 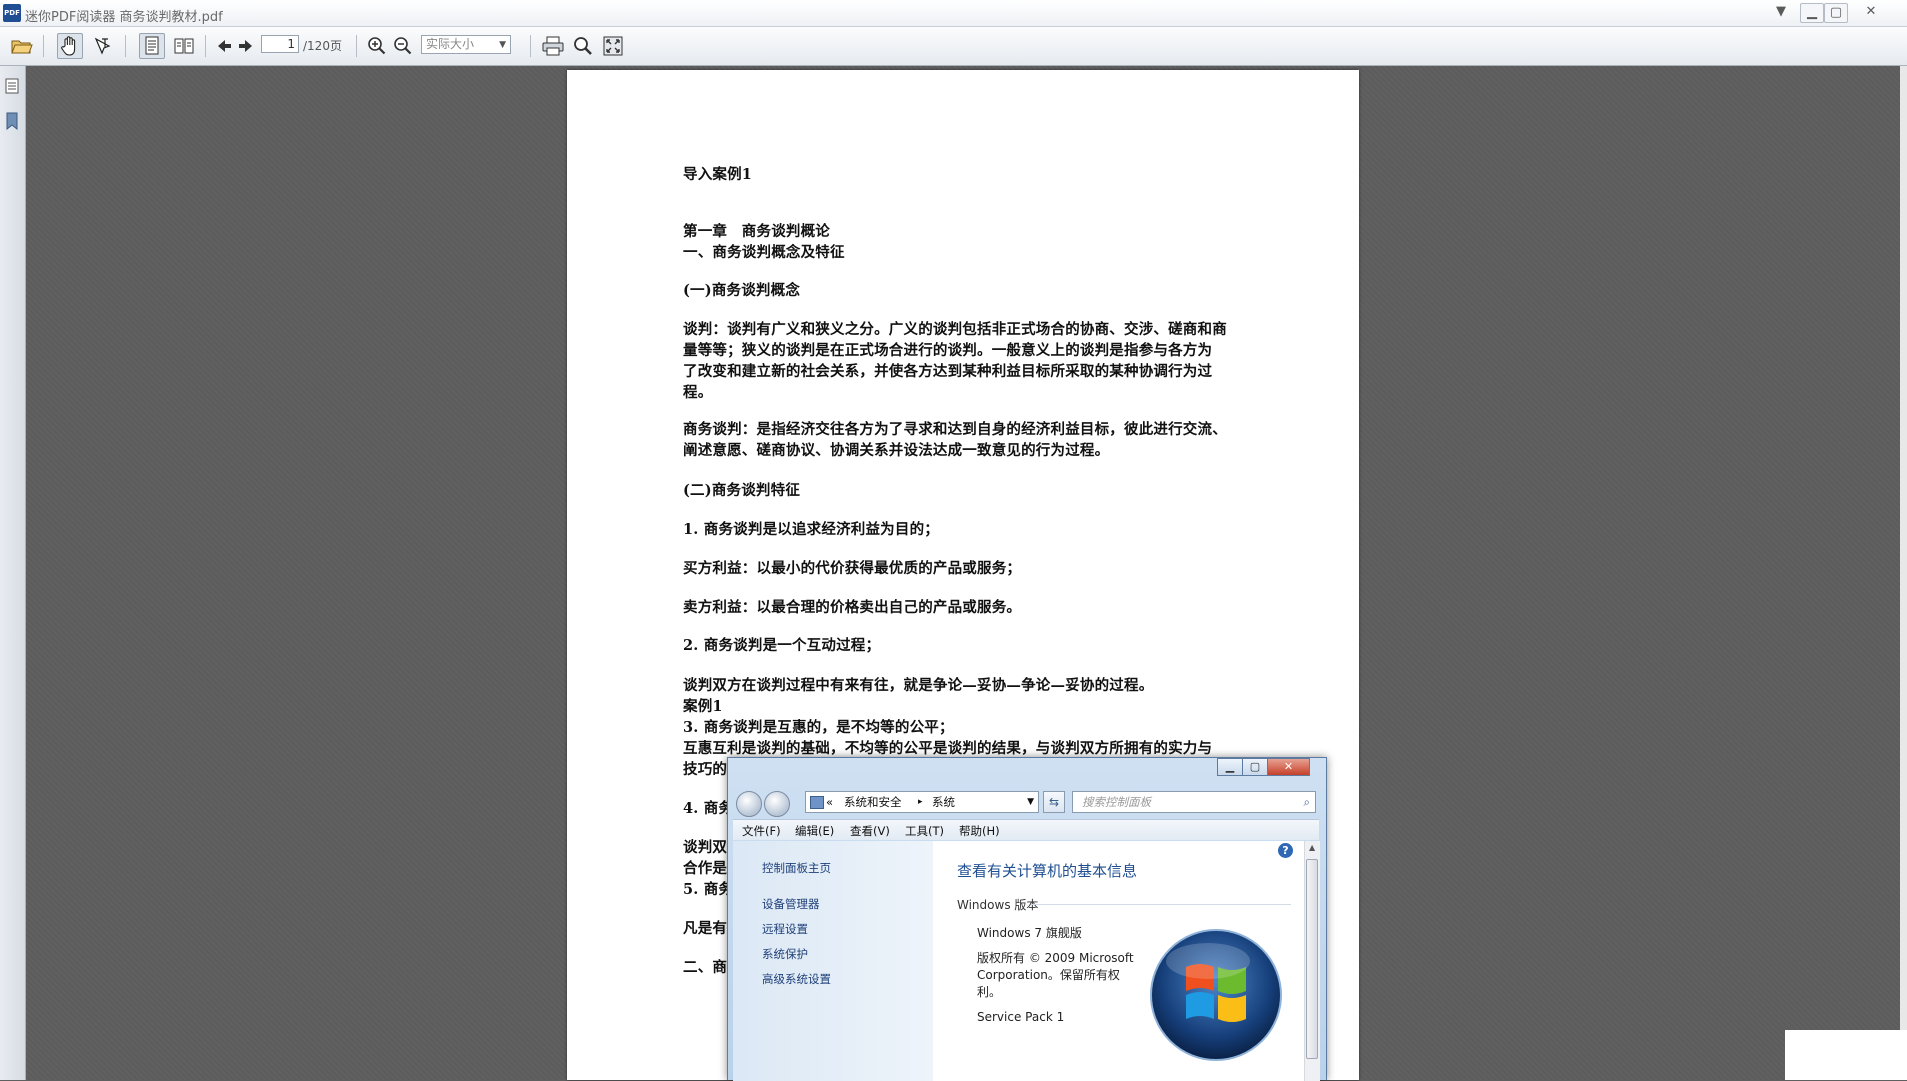 What do you see at coordinates (698, 392) in the screenshot?
I see `doc-line: 程。` at bounding box center [698, 392].